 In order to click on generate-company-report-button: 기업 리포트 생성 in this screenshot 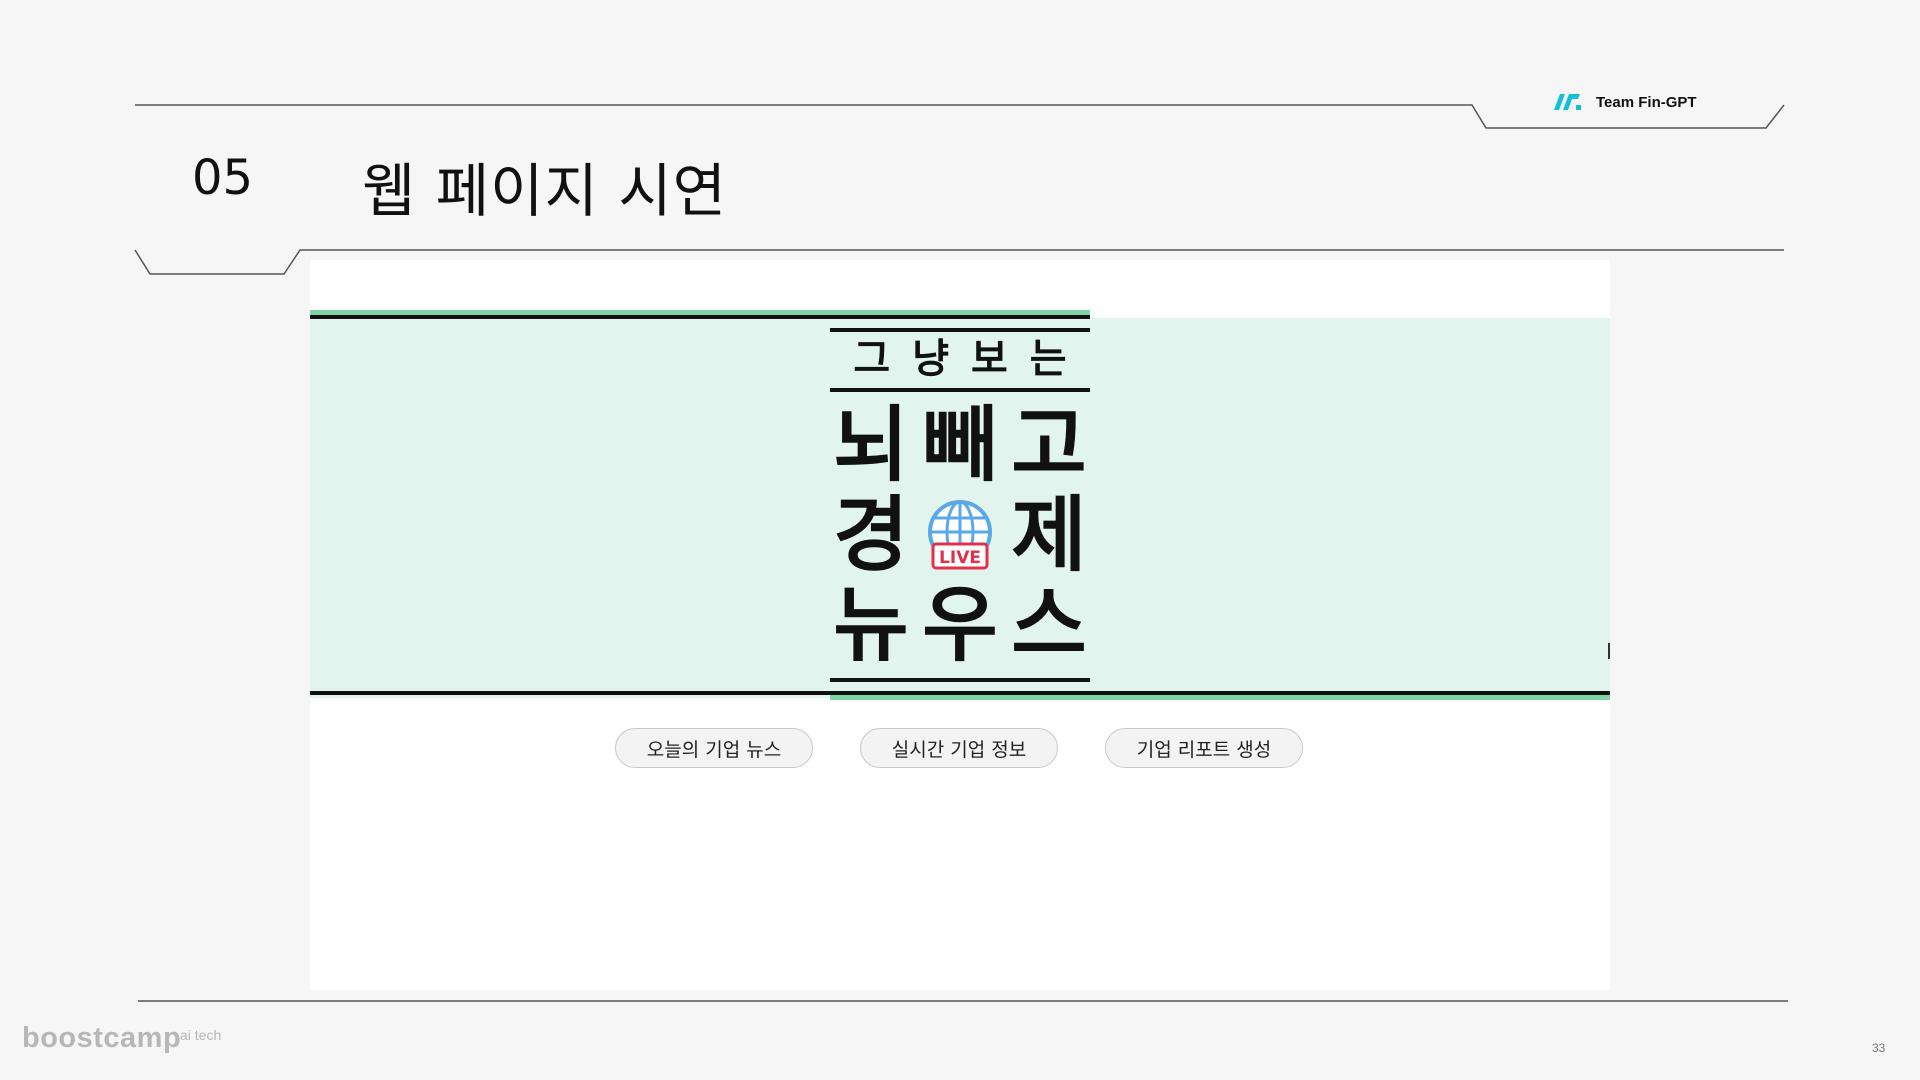, I will do `click(1204, 748)`.